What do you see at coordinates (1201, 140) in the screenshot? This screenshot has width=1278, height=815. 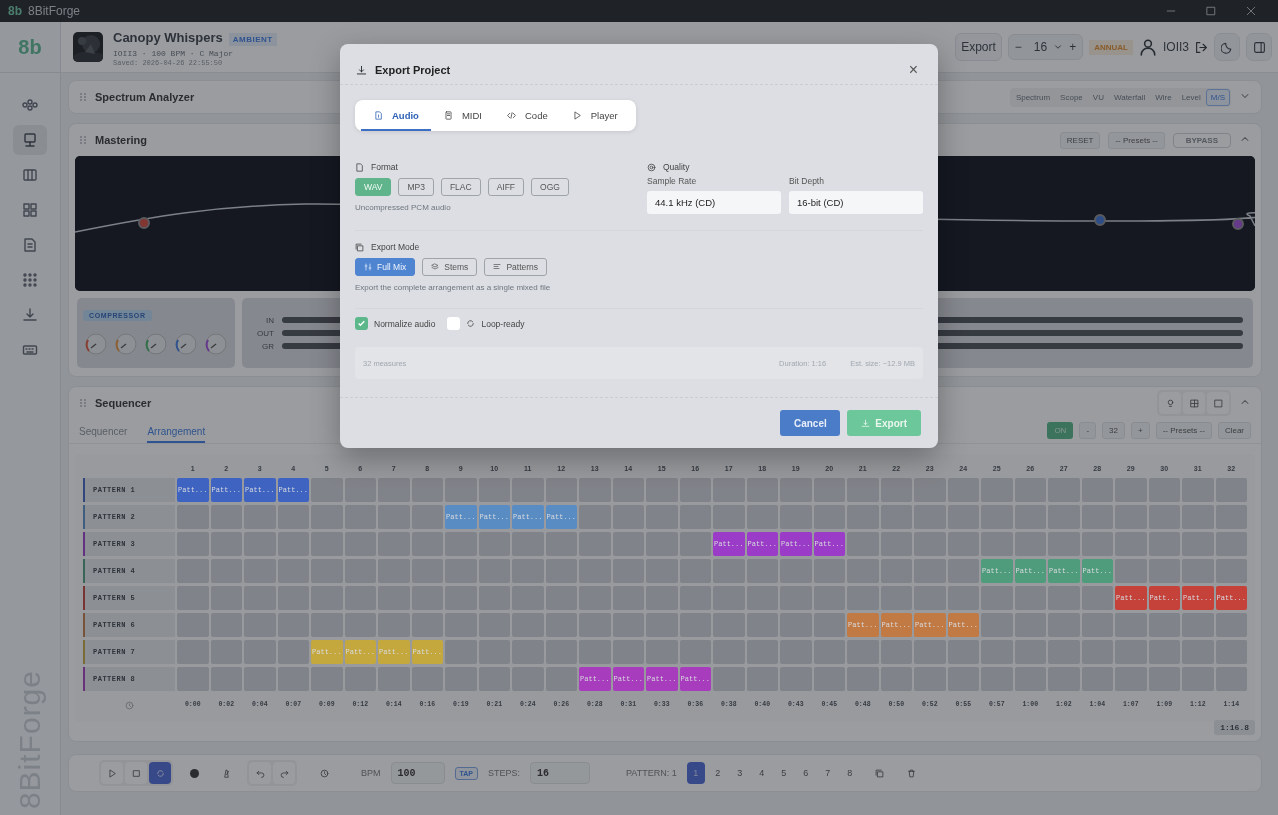 I see `bypass-button: BYPASS` at bounding box center [1201, 140].